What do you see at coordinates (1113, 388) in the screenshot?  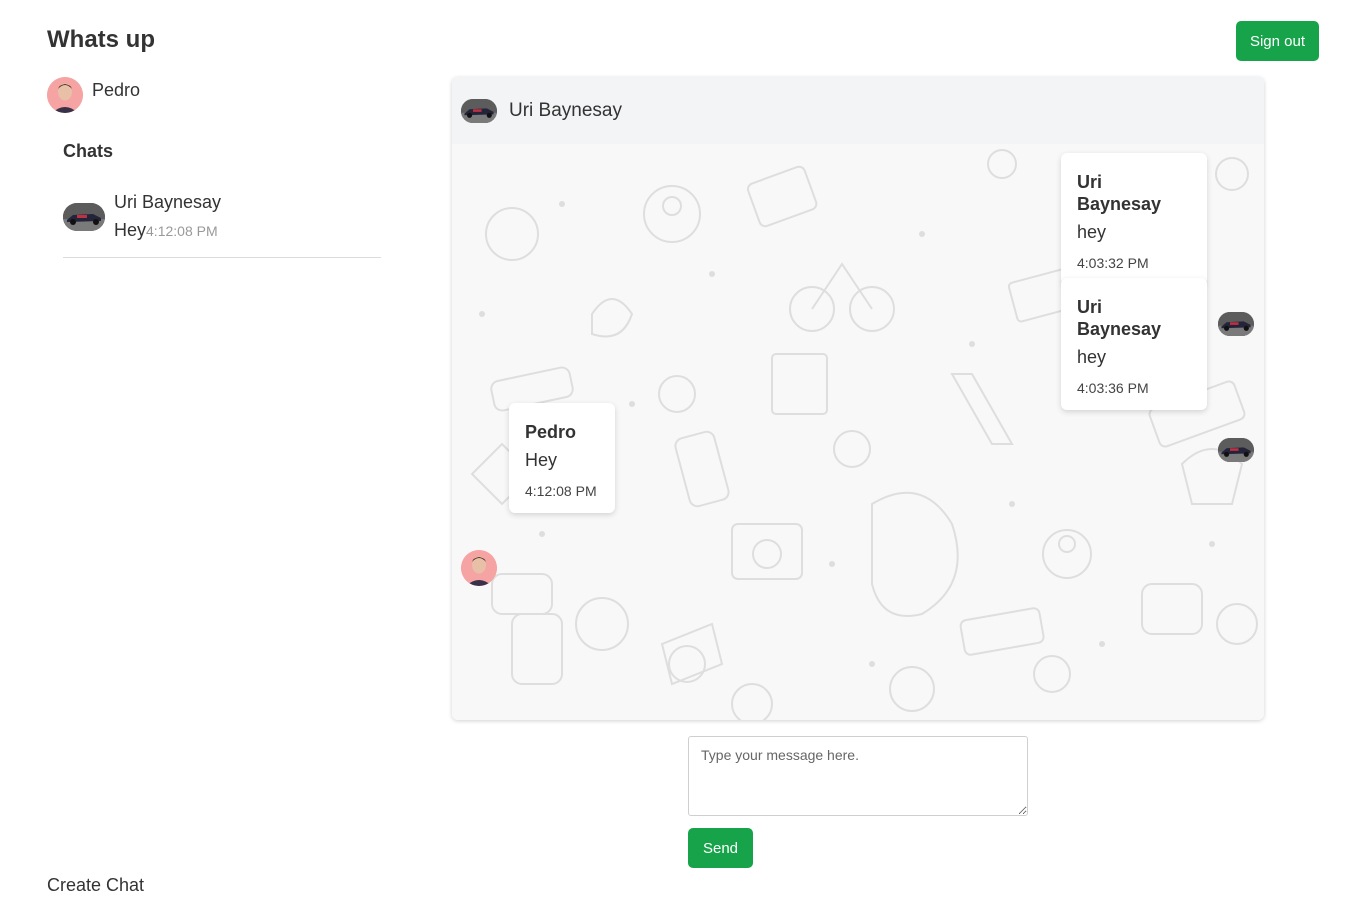 I see `message-time: 4:03:36 PM` at bounding box center [1113, 388].